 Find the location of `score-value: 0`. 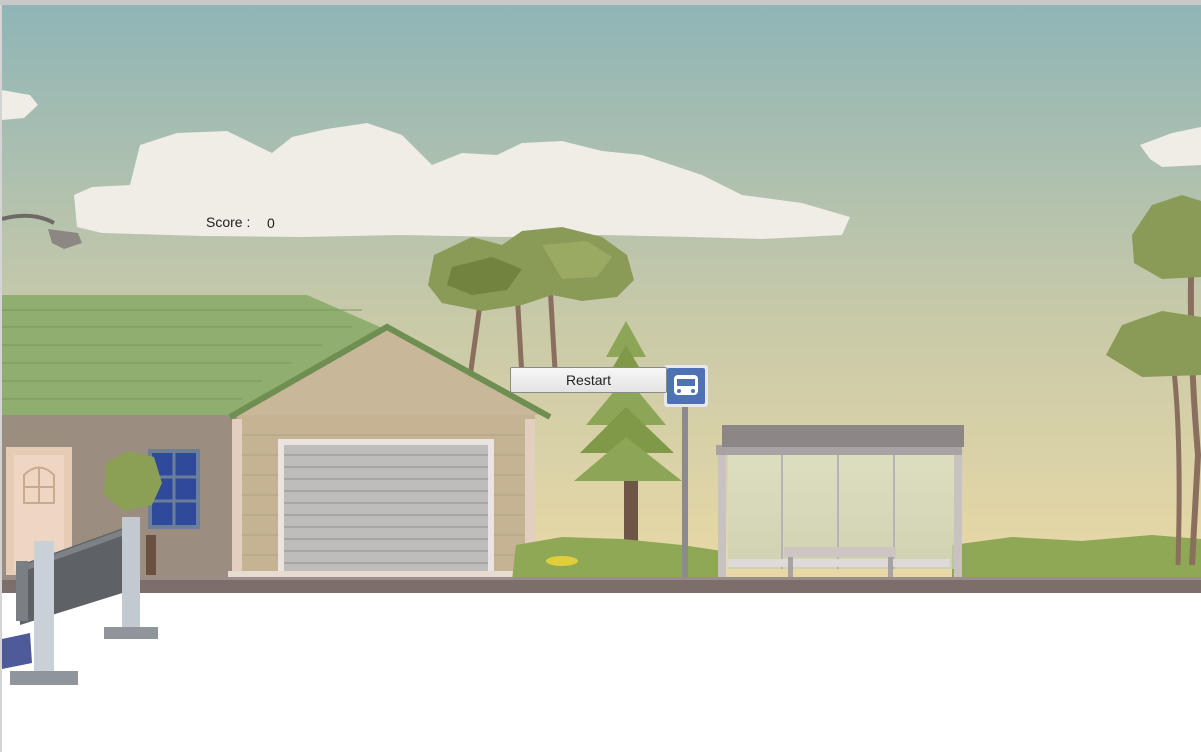

score-value: 0 is located at coordinates (271, 223).